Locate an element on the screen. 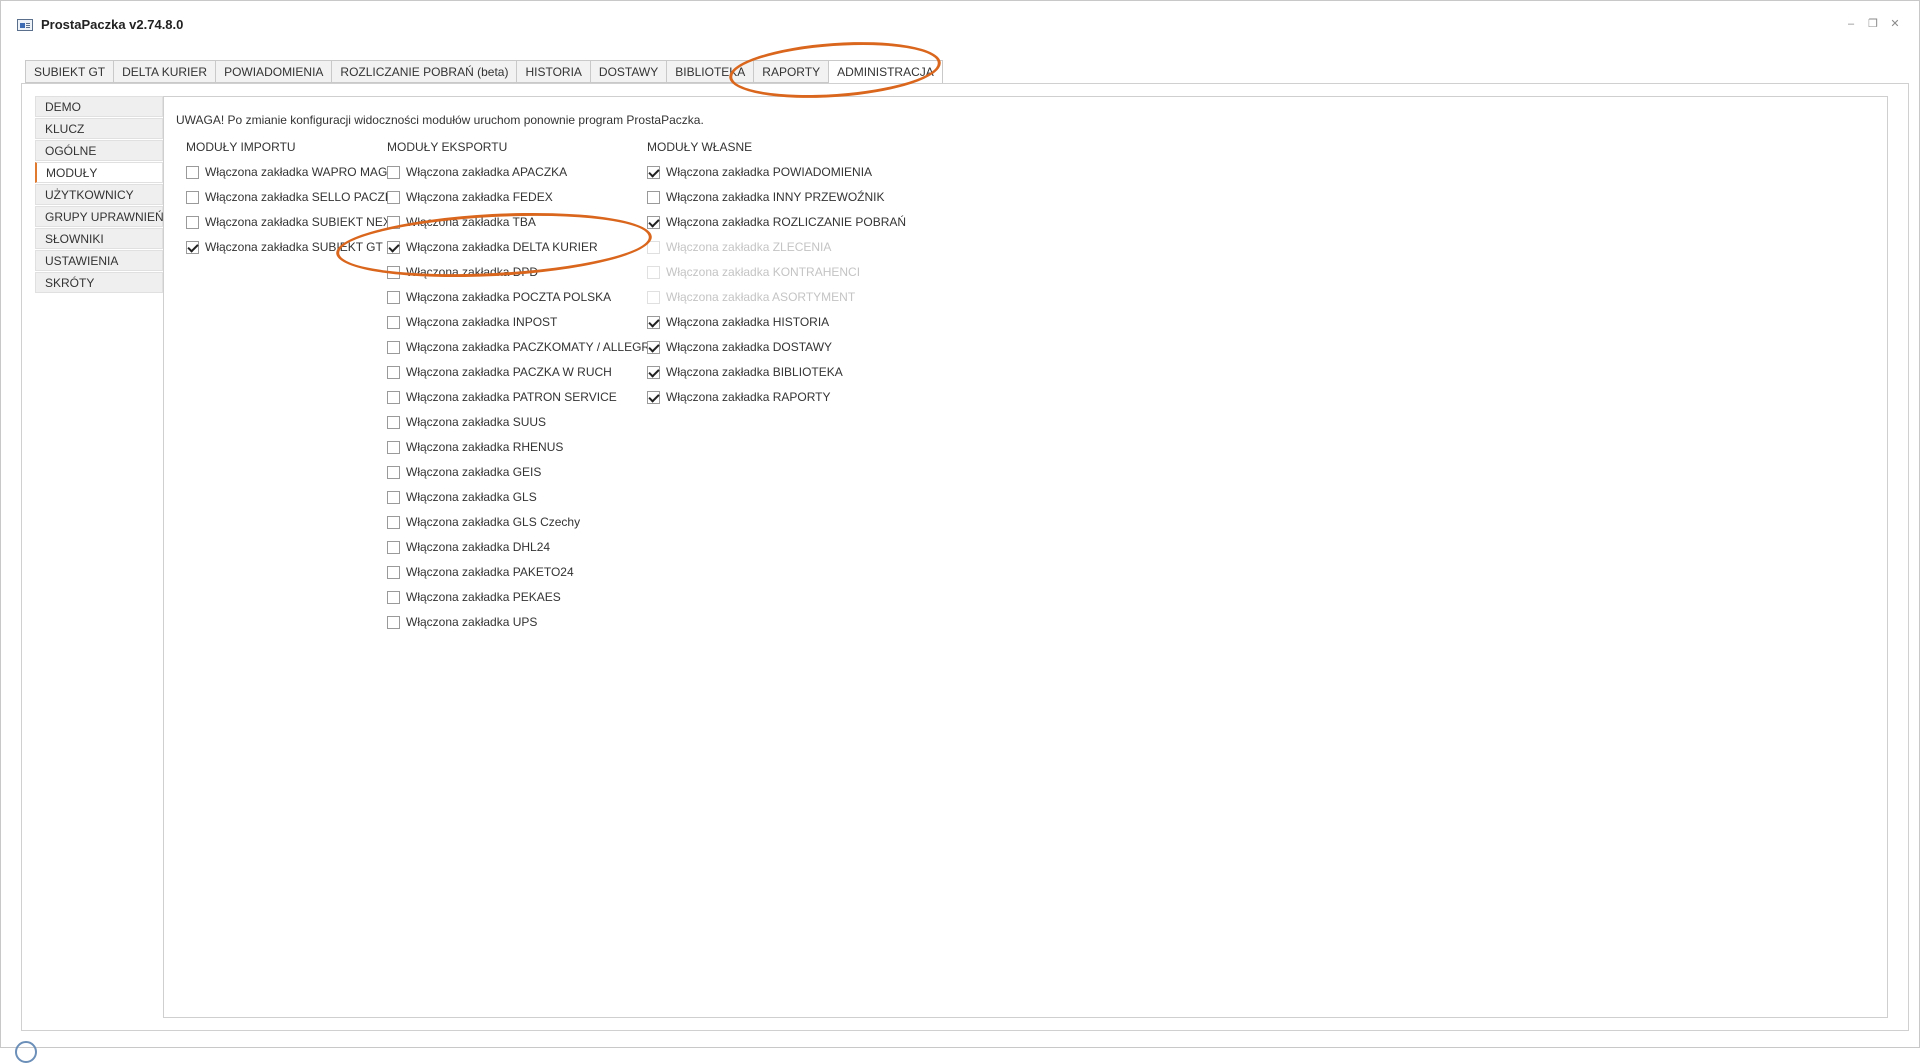  module-checkbox-label: Włączona zakładka ZLECENIA is located at coordinates (749, 247).